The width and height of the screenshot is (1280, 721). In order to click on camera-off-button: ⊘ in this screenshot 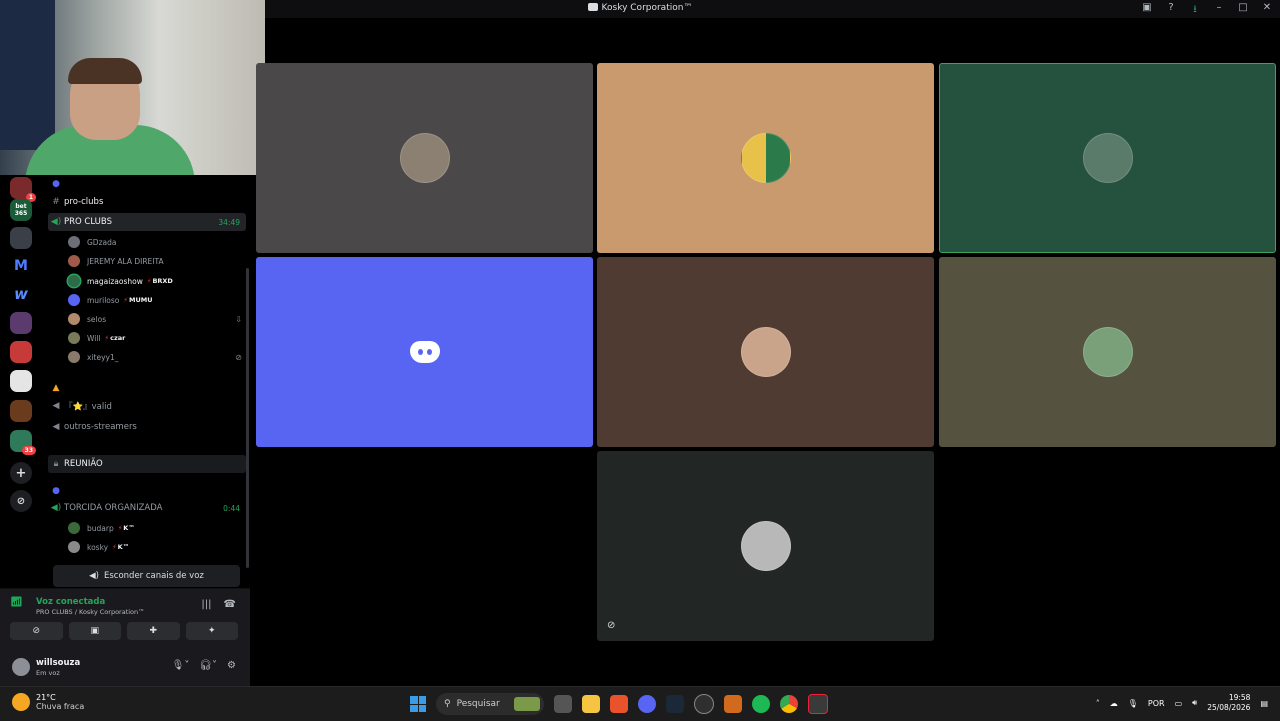, I will do `click(36, 631)`.